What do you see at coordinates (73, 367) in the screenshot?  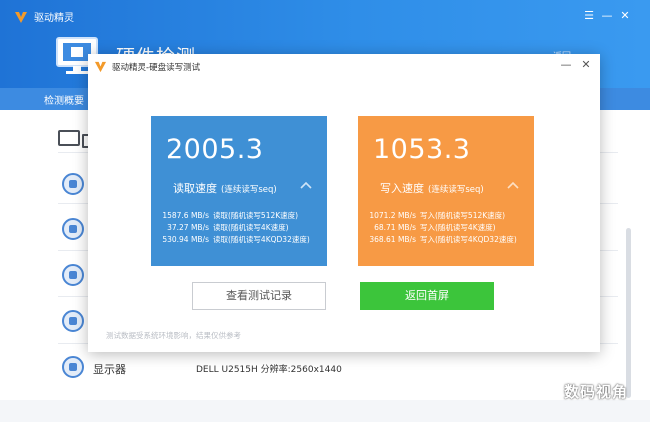 I see `monitor-icon` at bounding box center [73, 367].